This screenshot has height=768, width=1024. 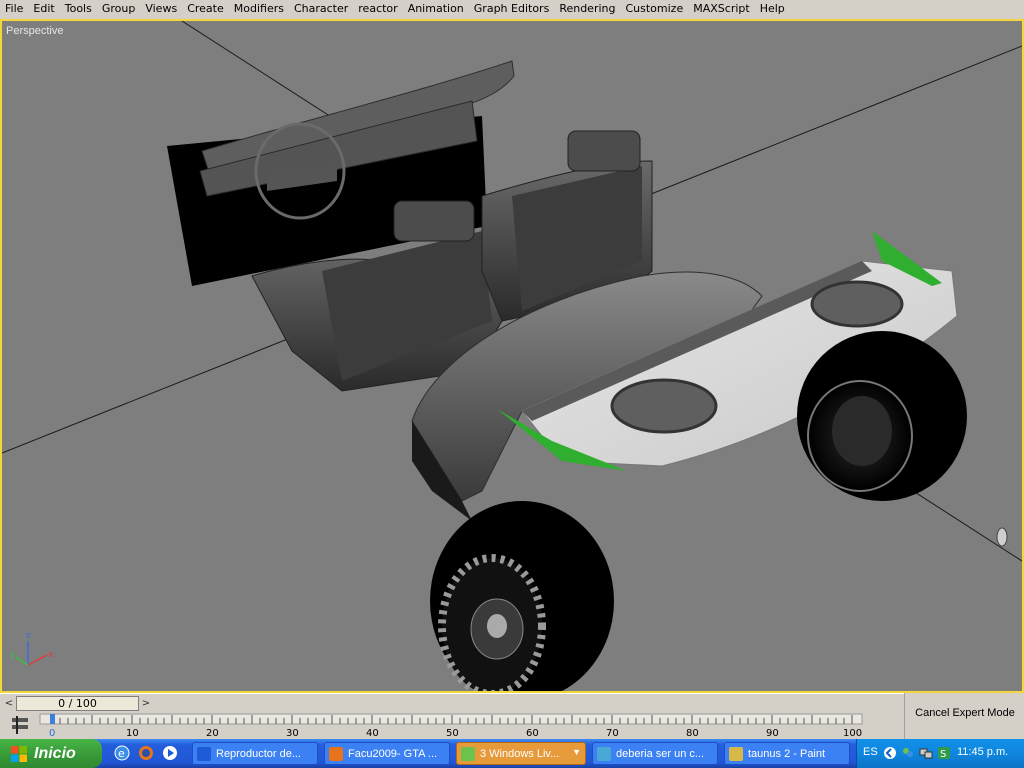 What do you see at coordinates (377, 9) in the screenshot?
I see `menu-reactor: reactor` at bounding box center [377, 9].